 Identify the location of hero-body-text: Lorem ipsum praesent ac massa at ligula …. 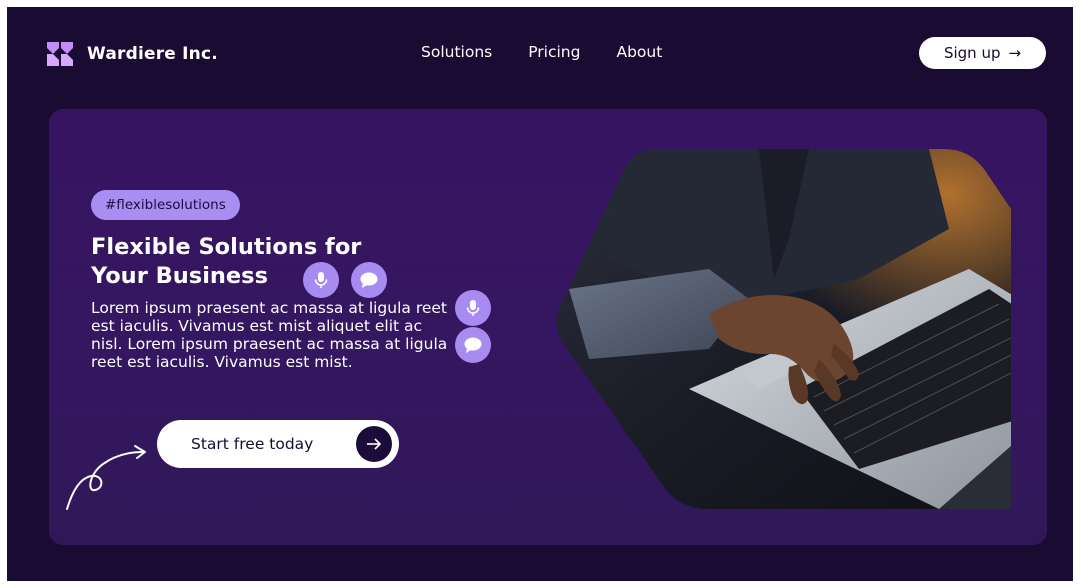
(269, 335).